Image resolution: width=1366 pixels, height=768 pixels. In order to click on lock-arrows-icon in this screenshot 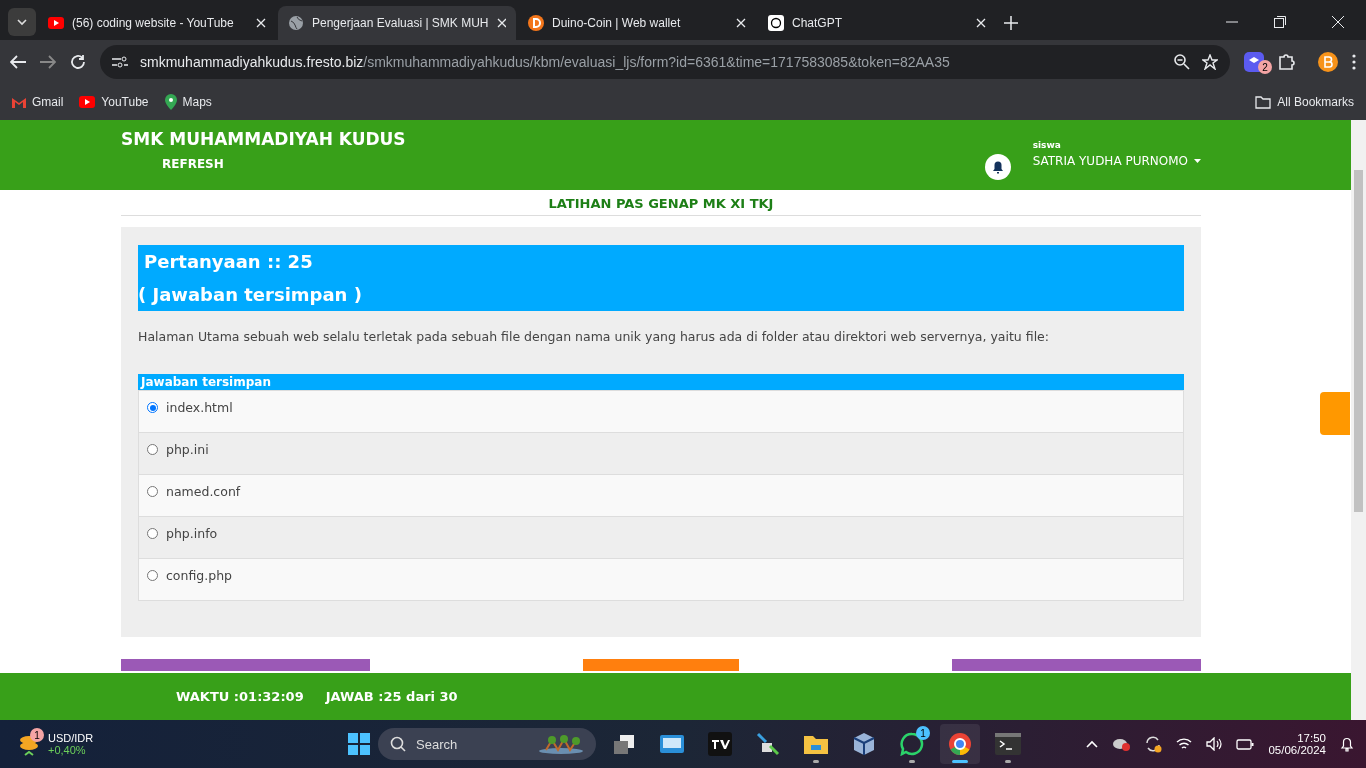, I will do `click(768, 744)`.